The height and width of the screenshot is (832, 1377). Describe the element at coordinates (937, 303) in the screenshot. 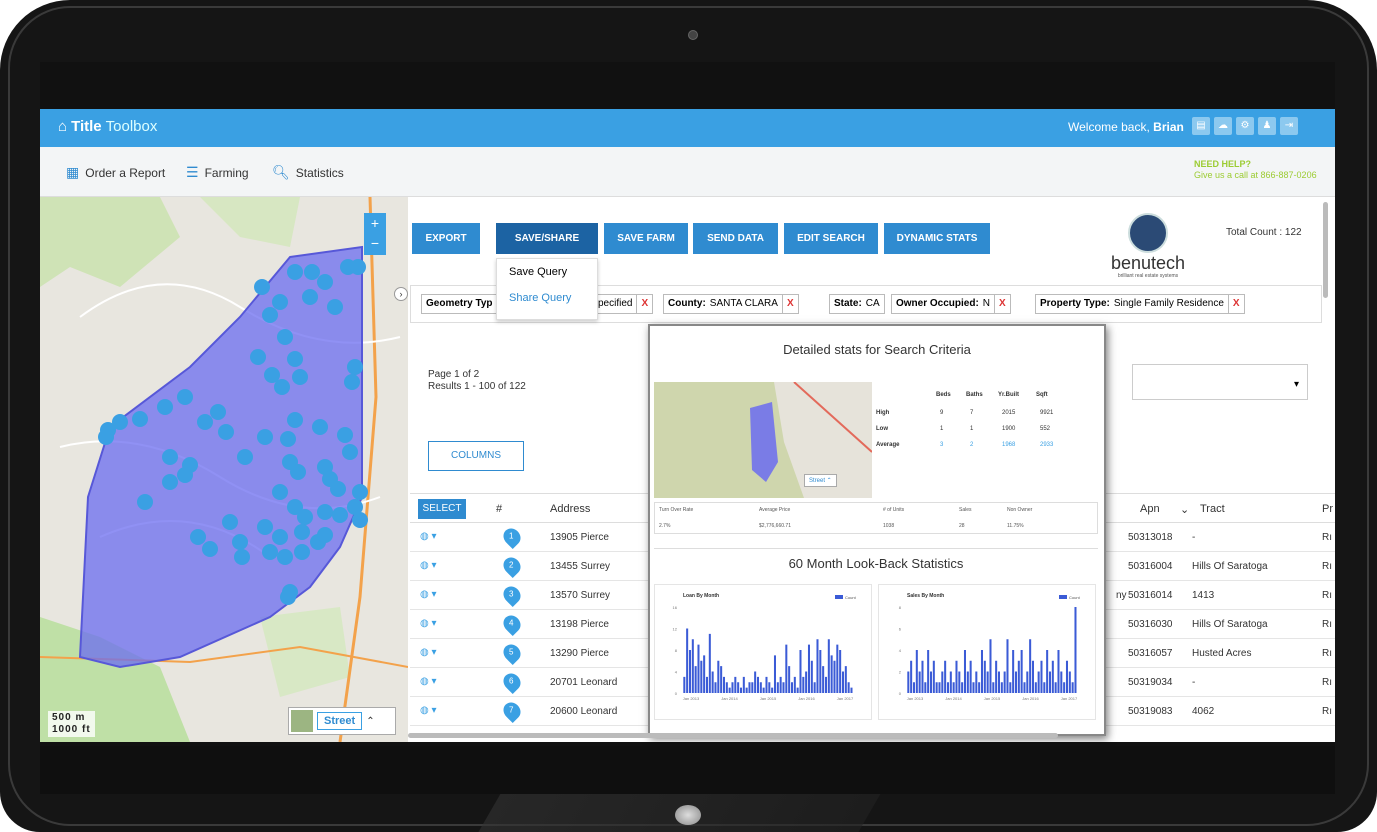

I see `filter-label: Owner Occupied:` at that location.